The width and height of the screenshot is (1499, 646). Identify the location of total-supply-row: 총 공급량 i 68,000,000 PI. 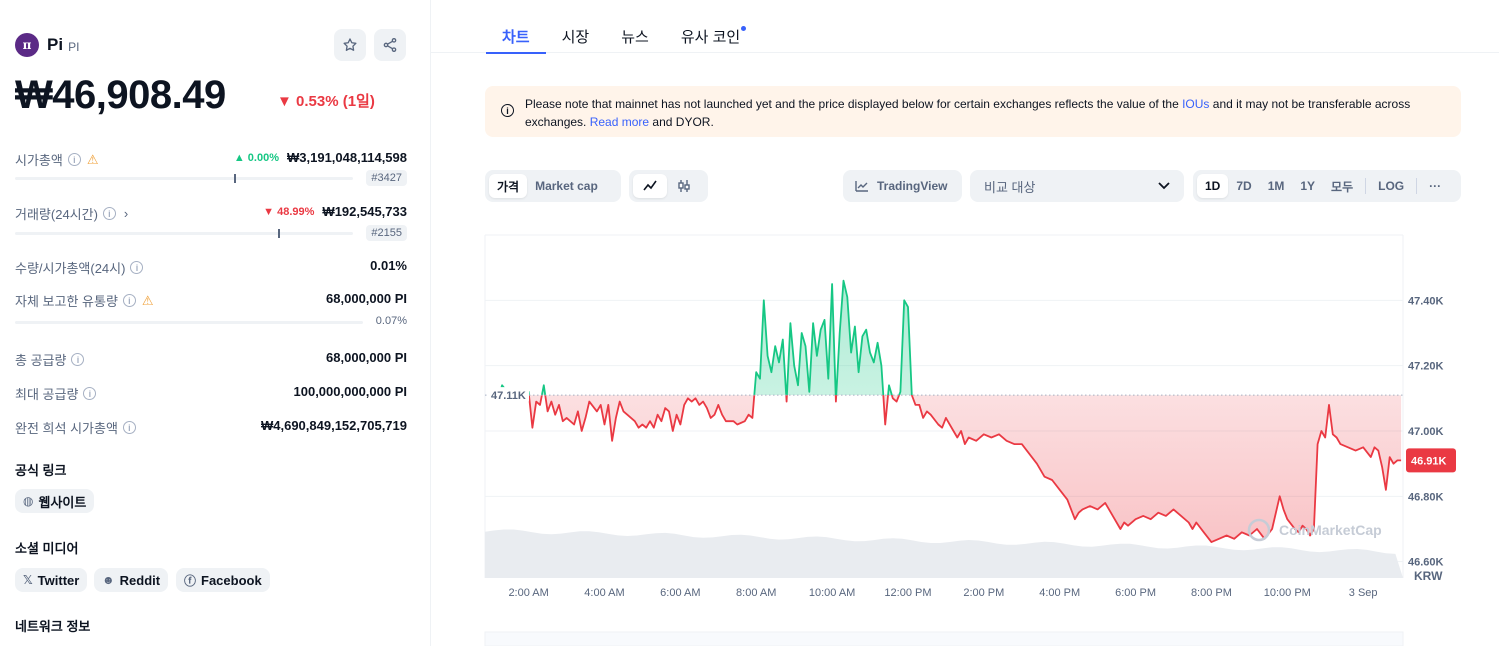
(211, 359).